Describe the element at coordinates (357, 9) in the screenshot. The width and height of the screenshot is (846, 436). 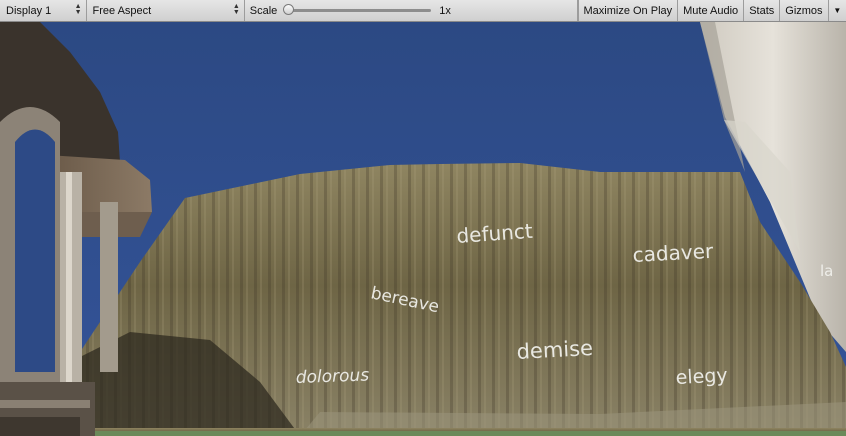
I see `scale-slider` at that location.